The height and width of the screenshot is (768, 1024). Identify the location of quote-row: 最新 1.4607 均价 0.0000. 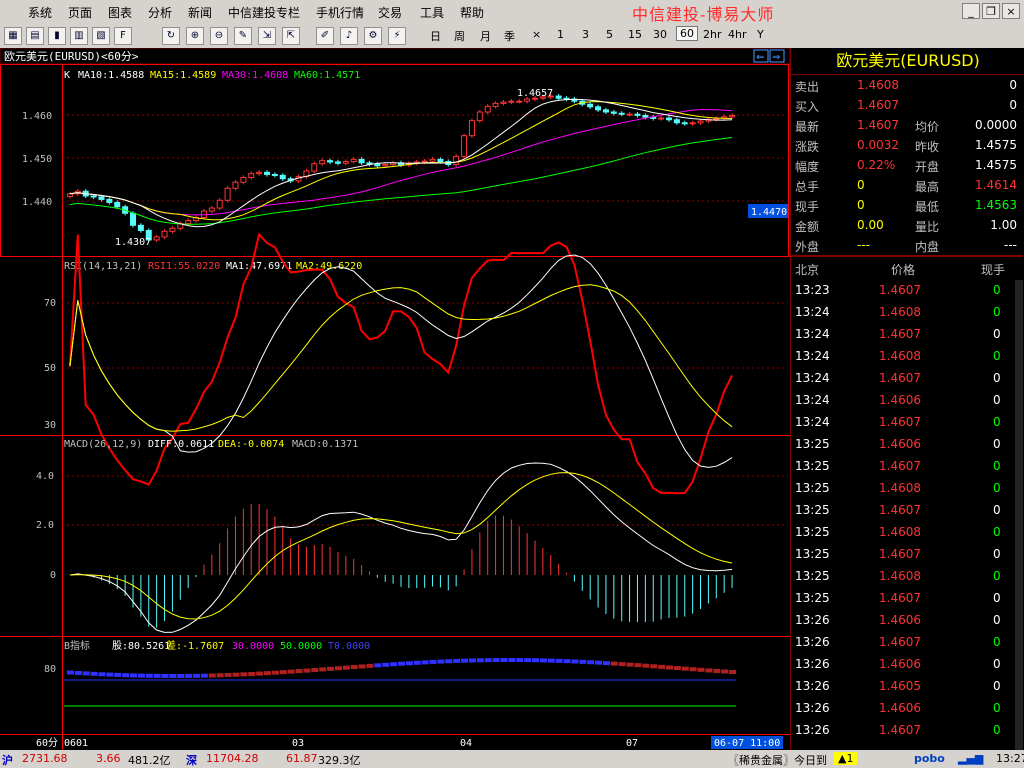
(907, 125).